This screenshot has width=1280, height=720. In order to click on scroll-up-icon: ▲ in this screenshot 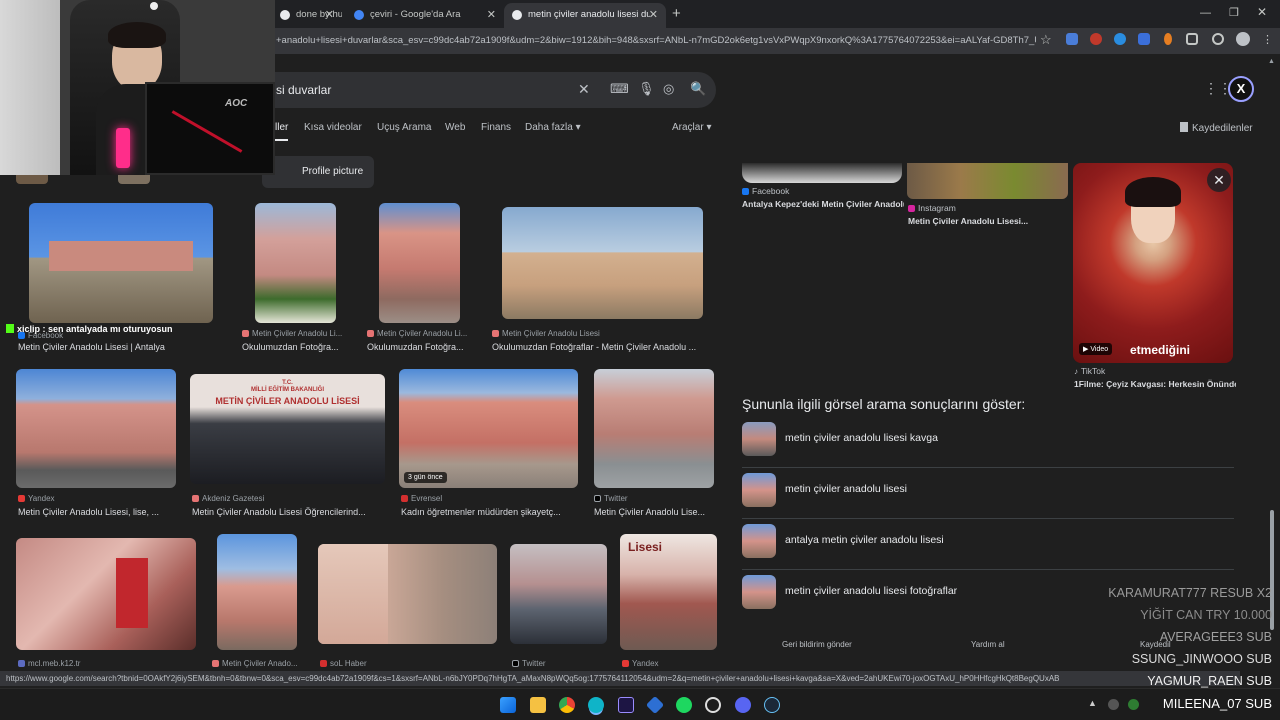, I will do `click(1271, 61)`.